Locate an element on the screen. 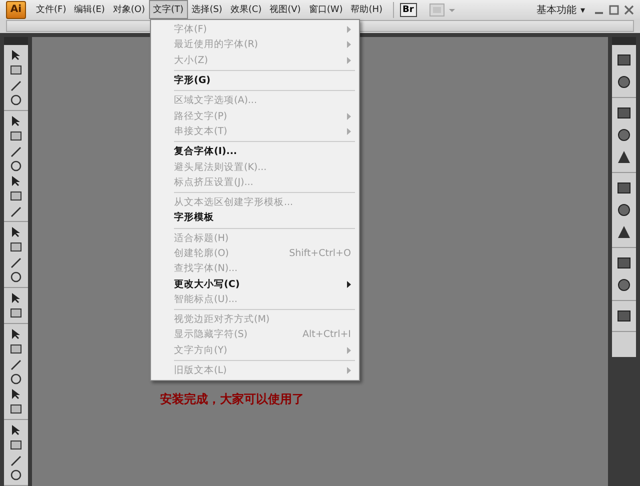  maximize-icon is located at coordinates (614, 9).